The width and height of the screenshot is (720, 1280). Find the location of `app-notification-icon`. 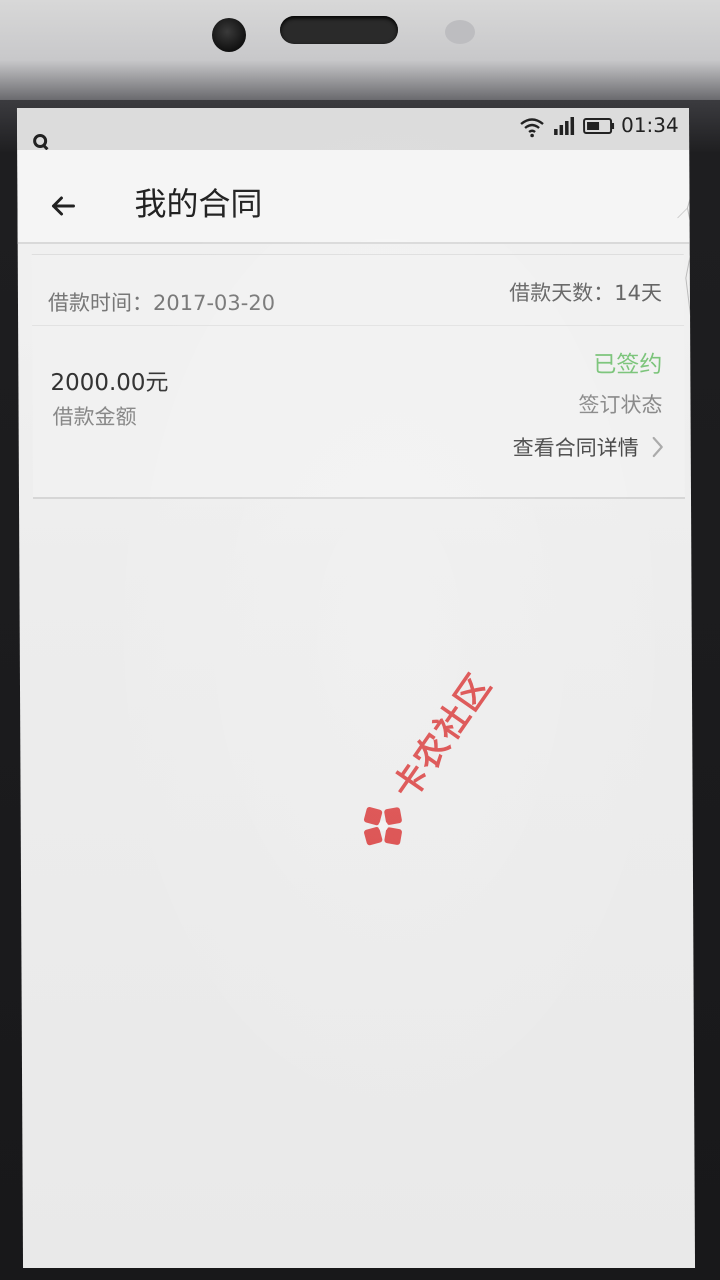

app-notification-icon is located at coordinates (40, 141).